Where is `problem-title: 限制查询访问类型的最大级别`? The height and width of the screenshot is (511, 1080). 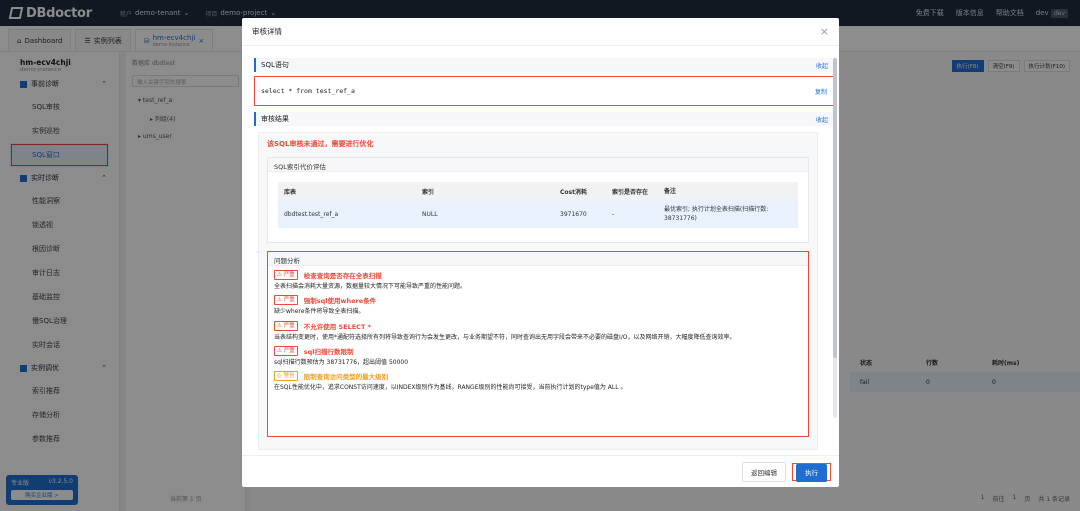
problem-title: 限制查询访问类型的最大级别 is located at coordinates (346, 377).